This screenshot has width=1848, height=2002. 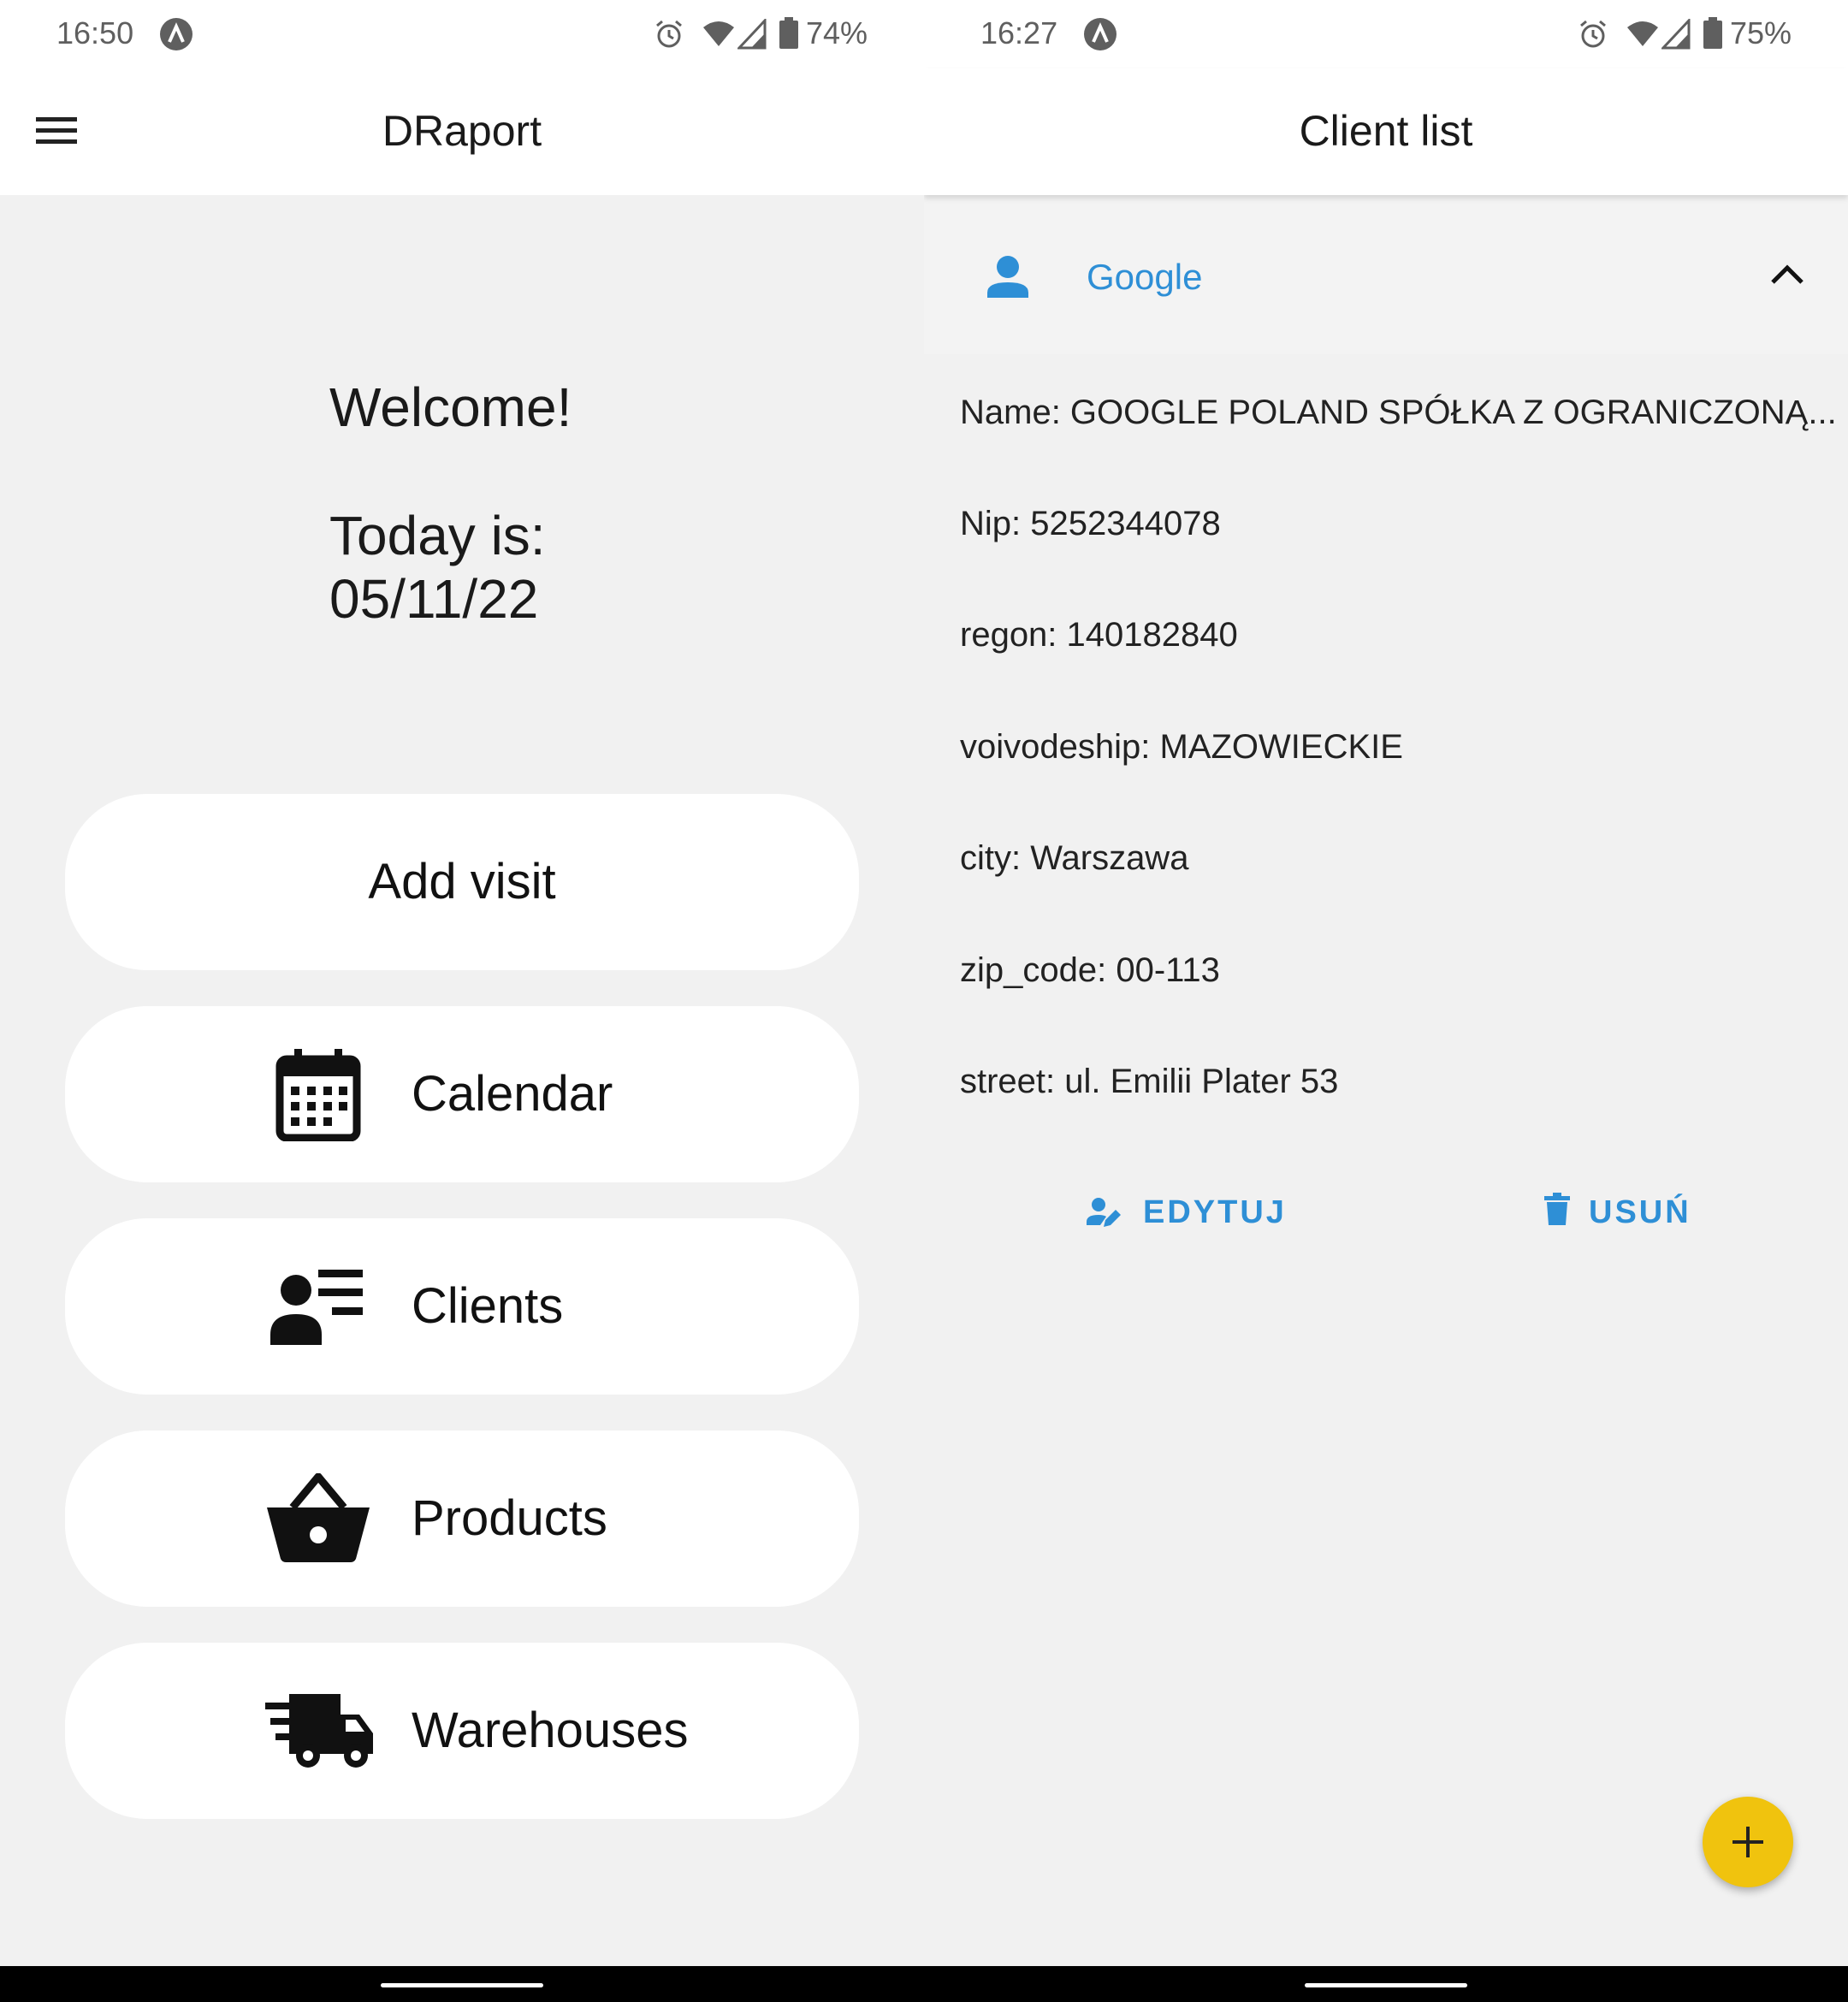 I want to click on edit-button: EDYTUJ, so click(x=1223, y=1212).